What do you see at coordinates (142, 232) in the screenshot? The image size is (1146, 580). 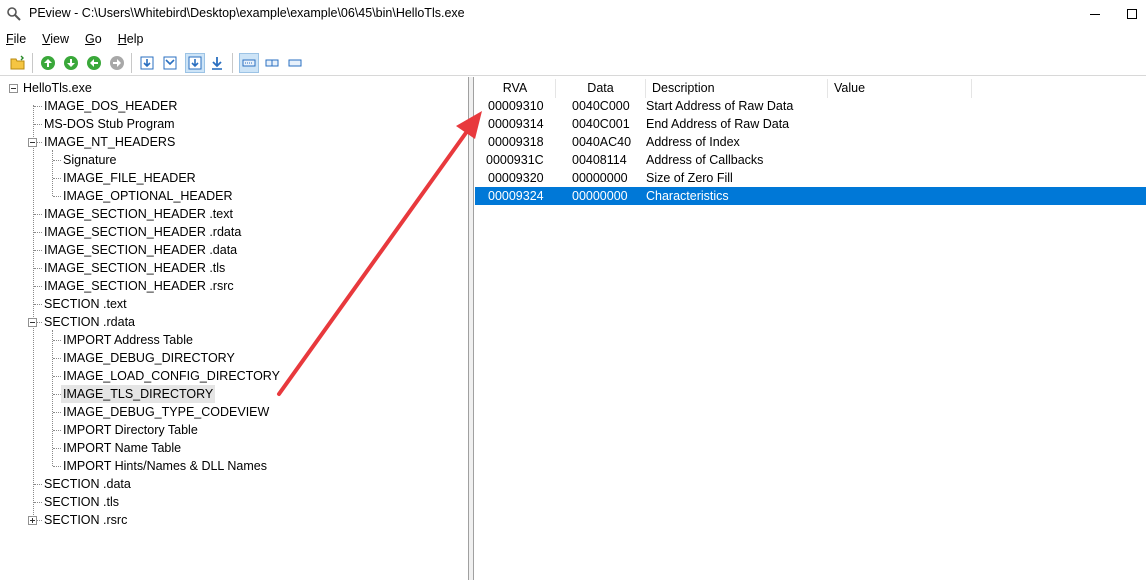 I see `tree-item: IMAGE_SECTION_HEADER .rdata` at bounding box center [142, 232].